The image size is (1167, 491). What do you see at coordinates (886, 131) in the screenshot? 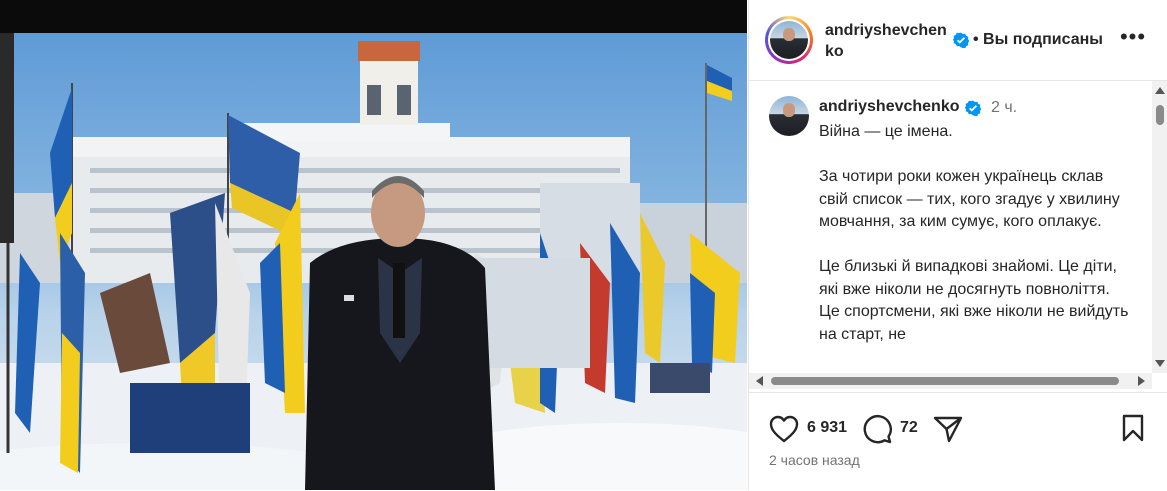
I see `caption-paragraph: Війна — це імена.` at bounding box center [886, 131].